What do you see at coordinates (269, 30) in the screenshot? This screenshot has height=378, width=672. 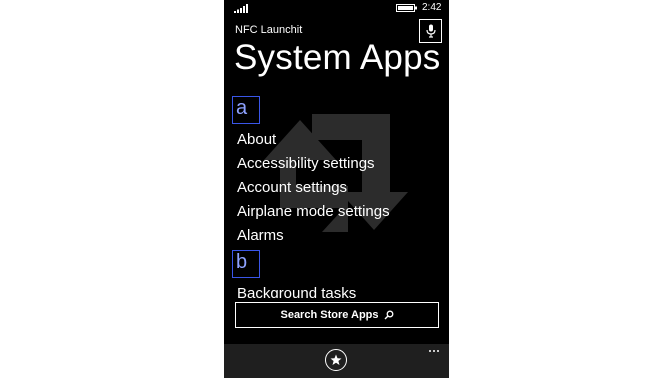 I see `app-title: NFC Launchit` at bounding box center [269, 30].